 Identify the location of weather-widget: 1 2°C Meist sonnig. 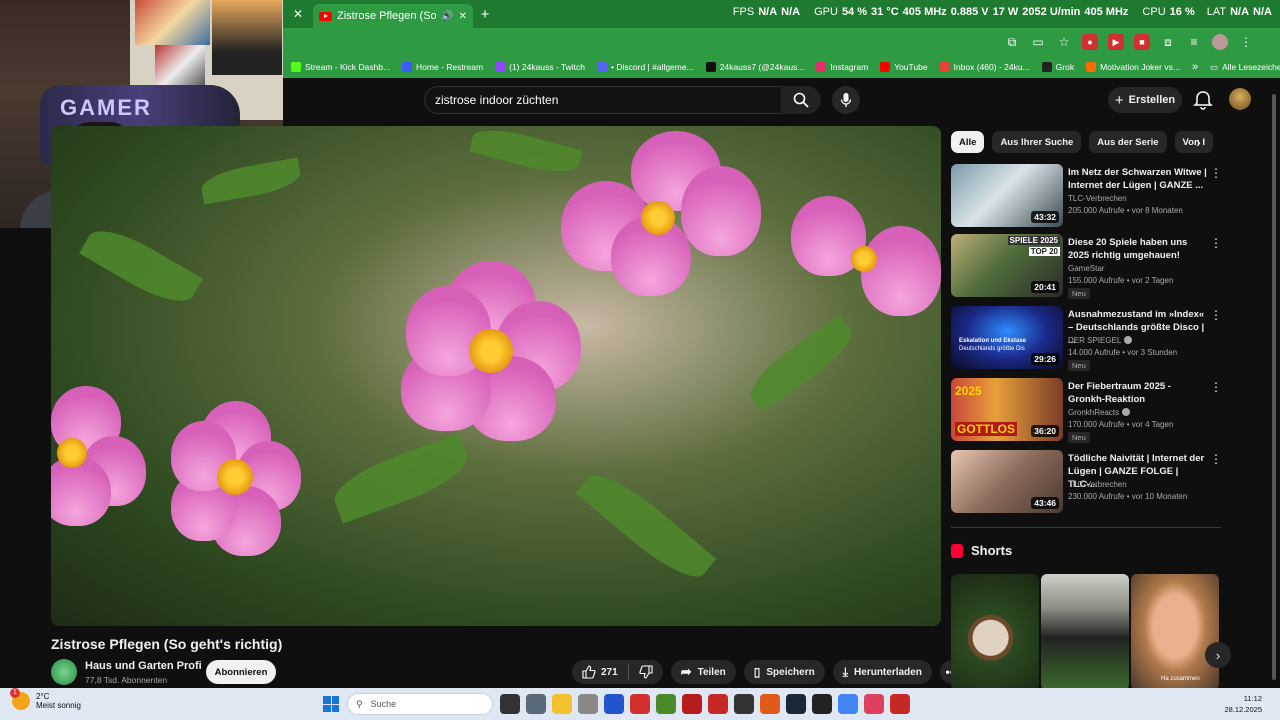
(45, 699).